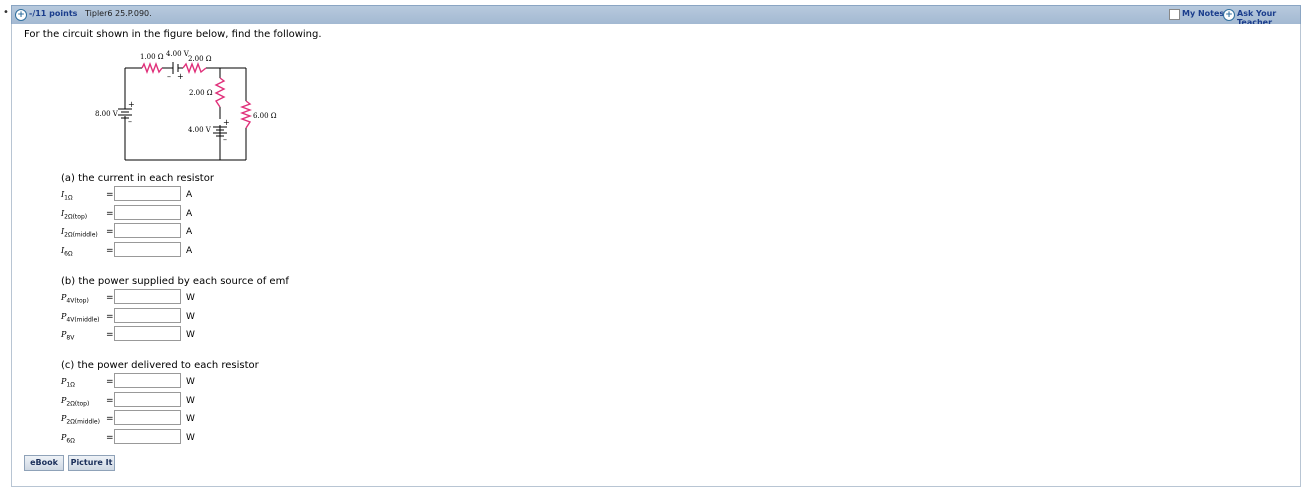 The height and width of the screenshot is (503, 1313). I want to click on ask-plus-icon: +, so click(1229, 15).